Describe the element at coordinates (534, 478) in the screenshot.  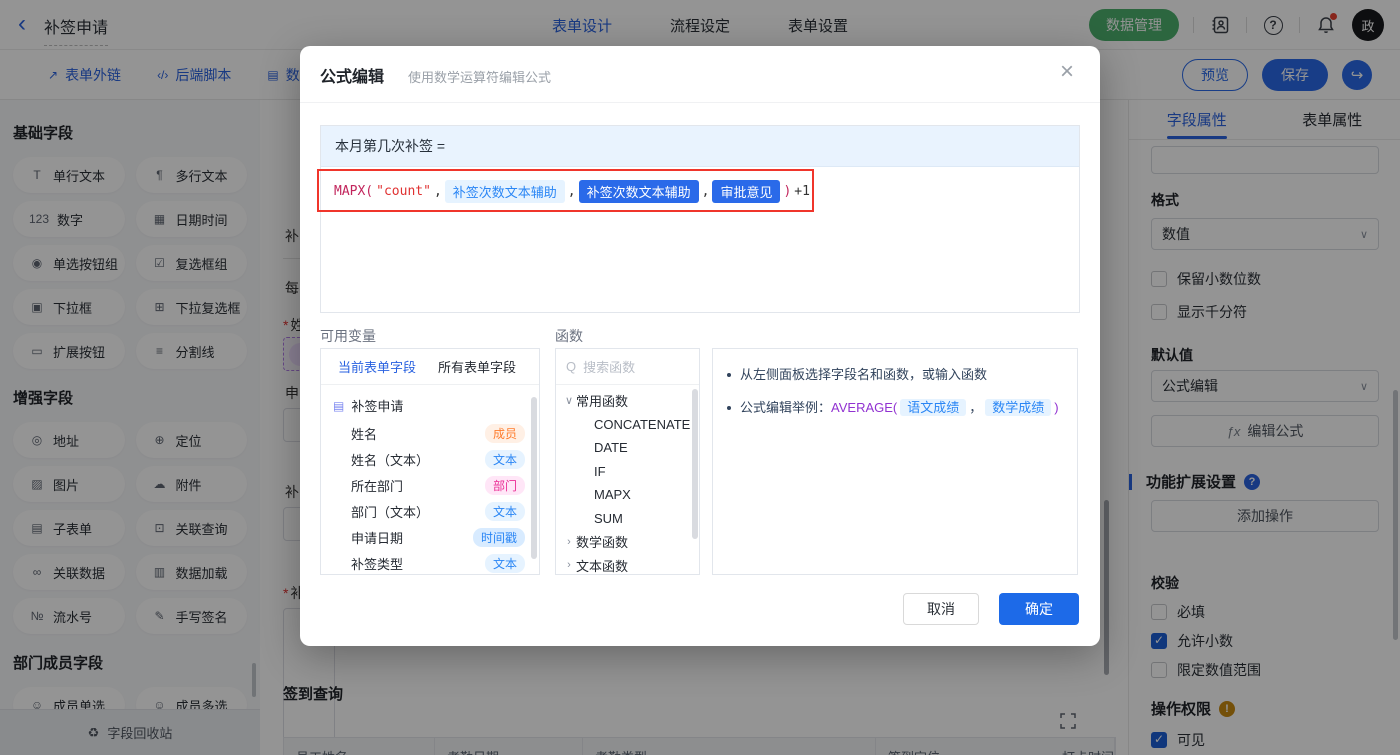
I see `variables-scrollbar` at that location.